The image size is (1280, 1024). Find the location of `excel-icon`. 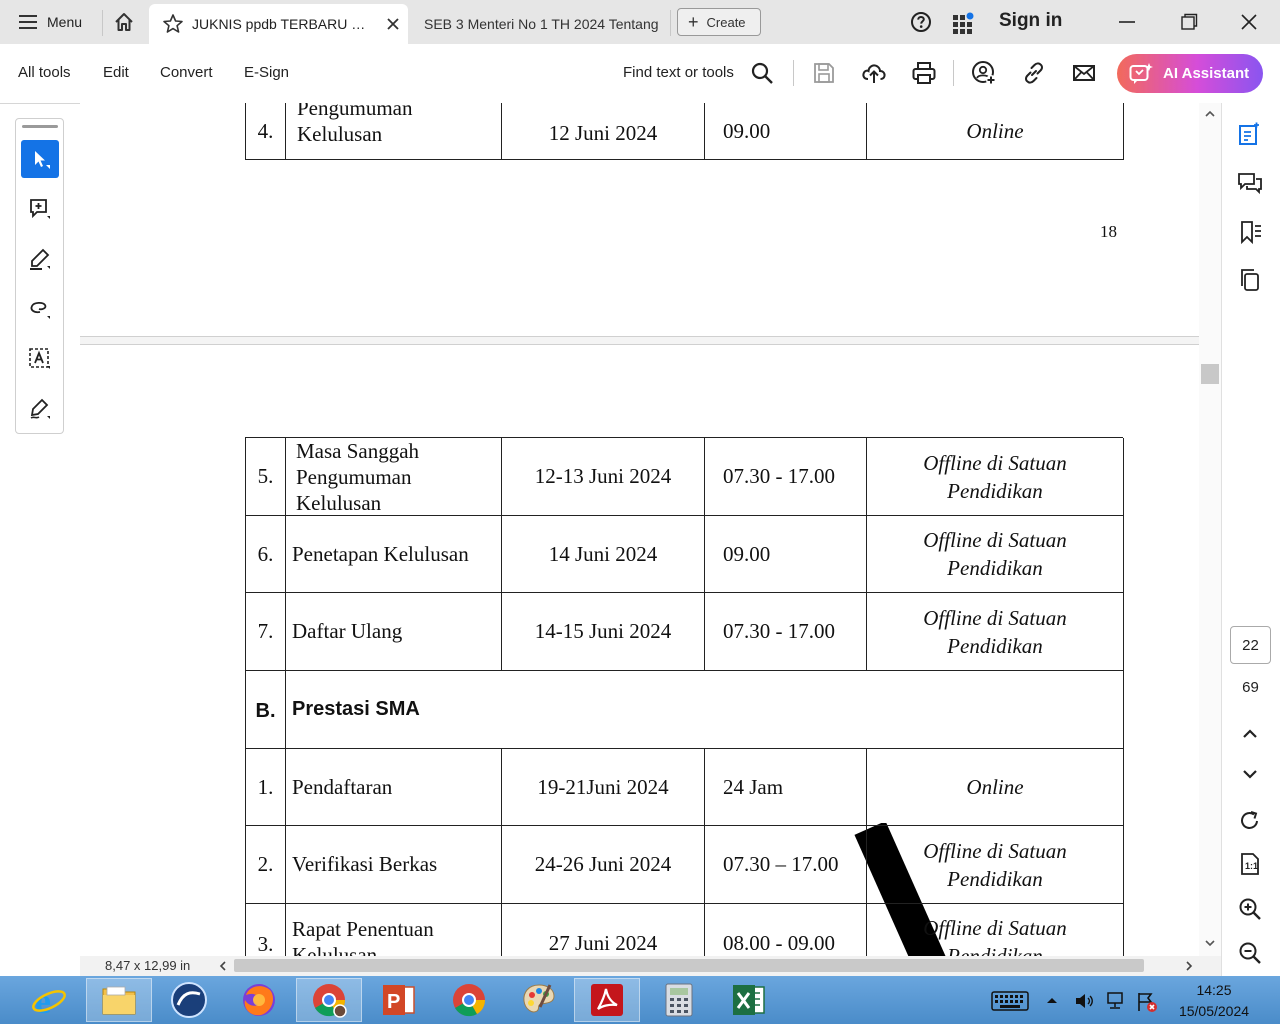

excel-icon is located at coordinates (749, 1000).